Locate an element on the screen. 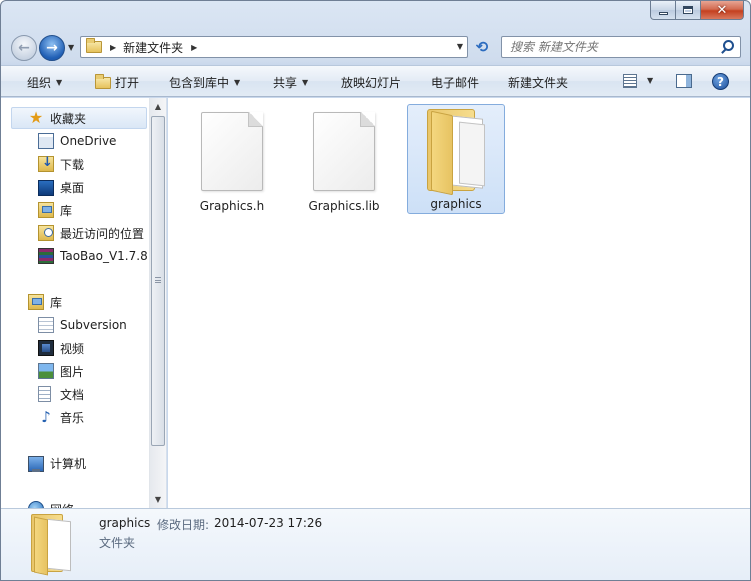 This screenshot has height=581, width=751. email-button: 电子邮件 is located at coordinates (455, 82).